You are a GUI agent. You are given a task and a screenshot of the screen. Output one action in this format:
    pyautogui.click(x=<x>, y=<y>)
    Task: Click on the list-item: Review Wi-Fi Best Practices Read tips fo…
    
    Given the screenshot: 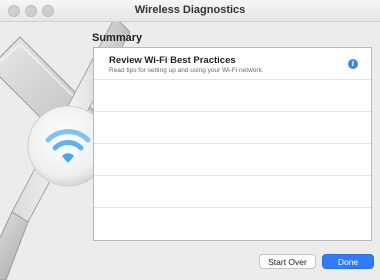 What is the action you would take?
    pyautogui.click(x=232, y=64)
    